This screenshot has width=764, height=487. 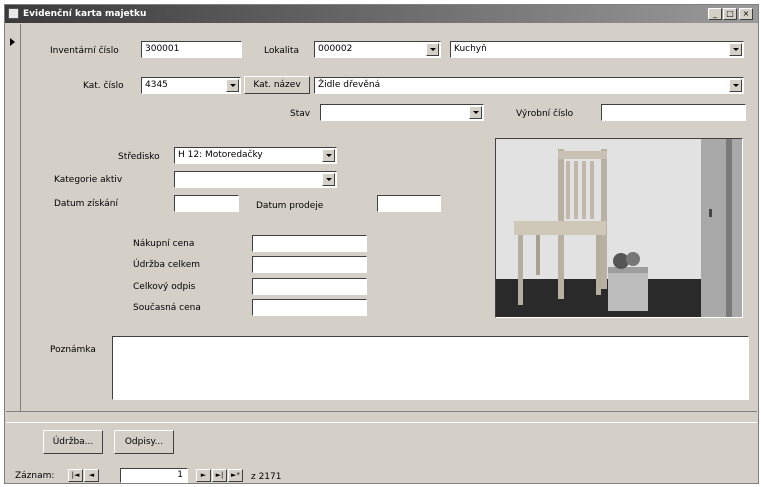 What do you see at coordinates (84, 51) in the screenshot?
I see `inventarni-cislo-label: Inventární číslo` at bounding box center [84, 51].